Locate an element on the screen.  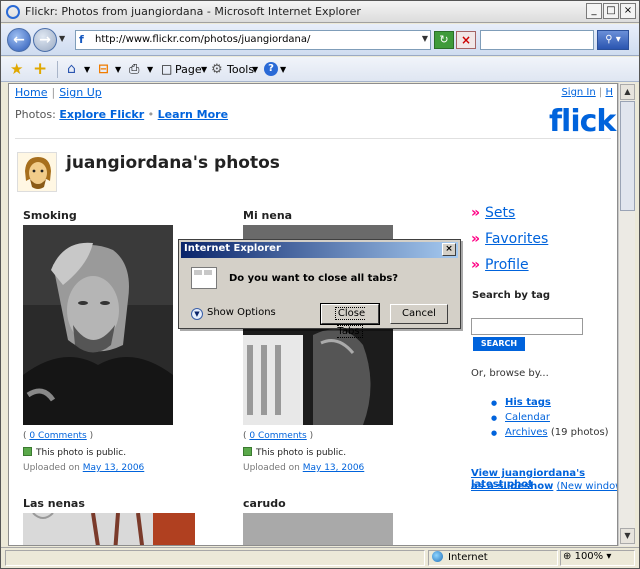
add-favorite-icon: + is located at coordinates (40, 69).